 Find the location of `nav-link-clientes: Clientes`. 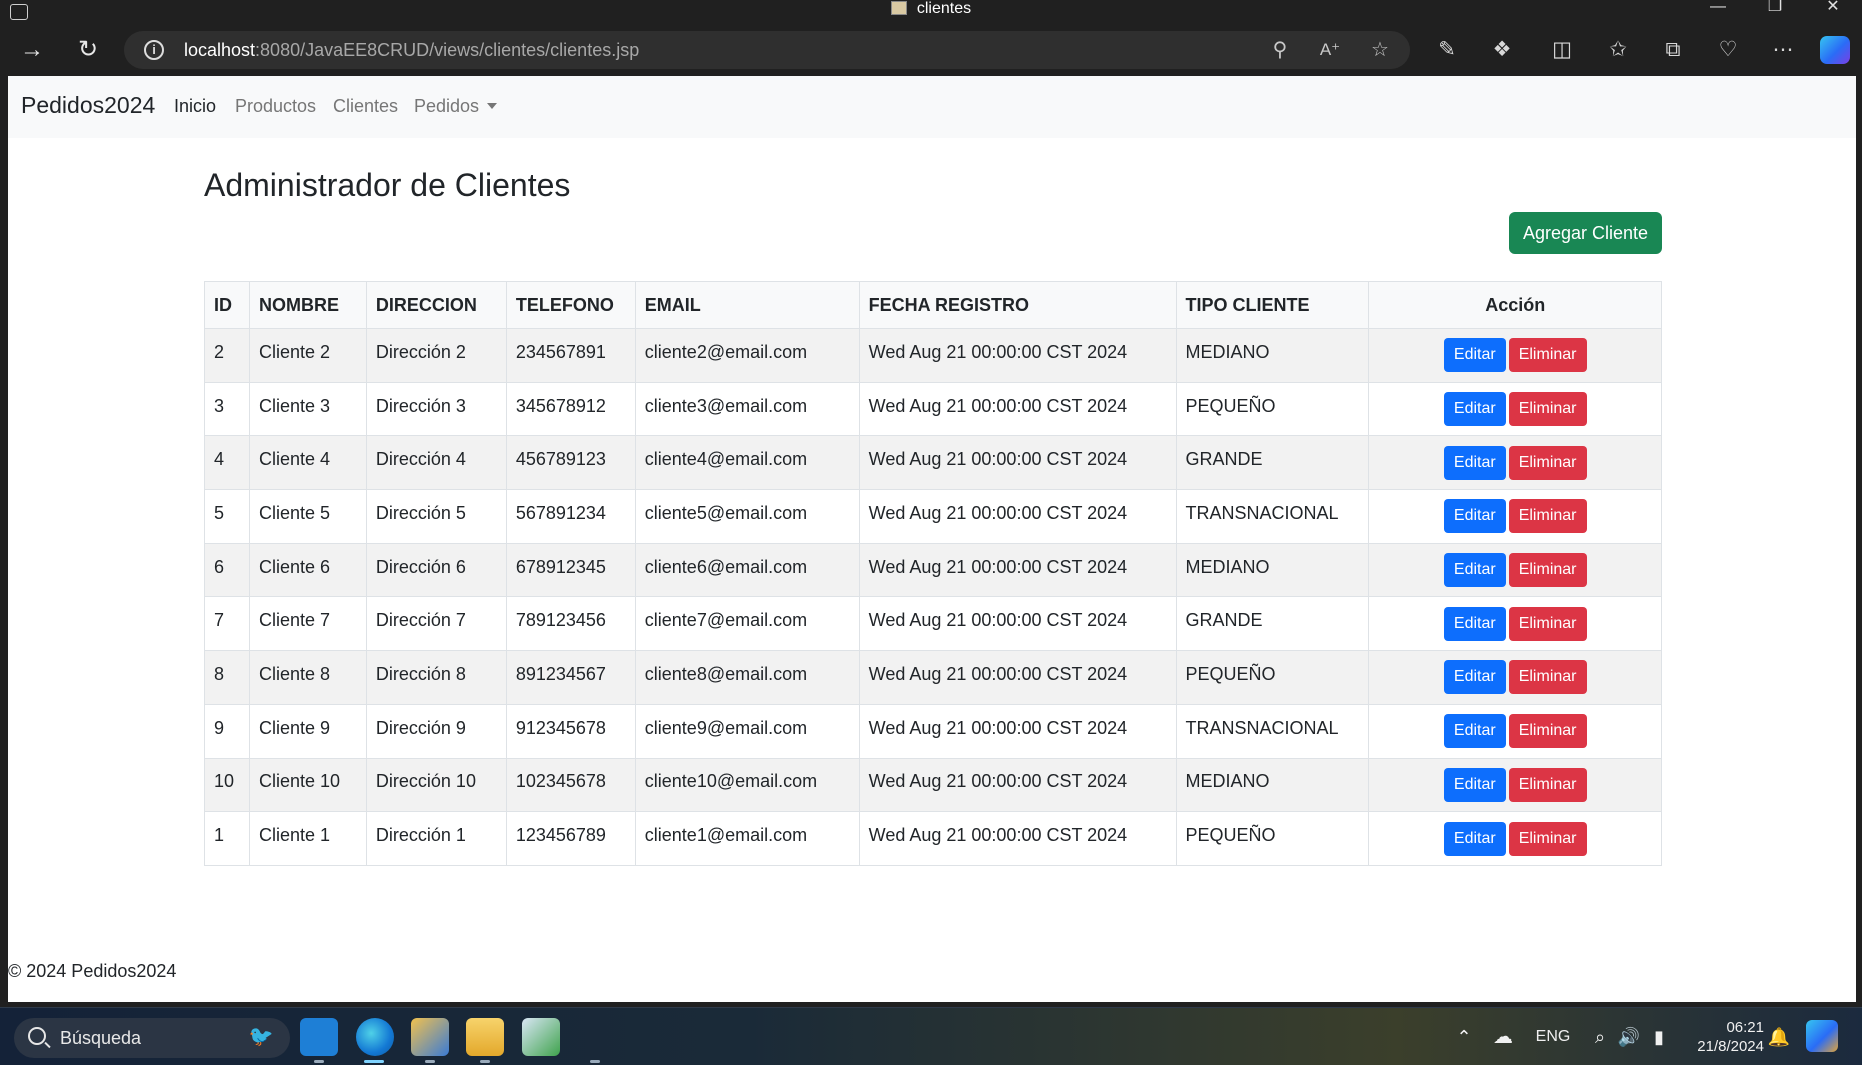

nav-link-clientes: Clientes is located at coordinates (365, 106).